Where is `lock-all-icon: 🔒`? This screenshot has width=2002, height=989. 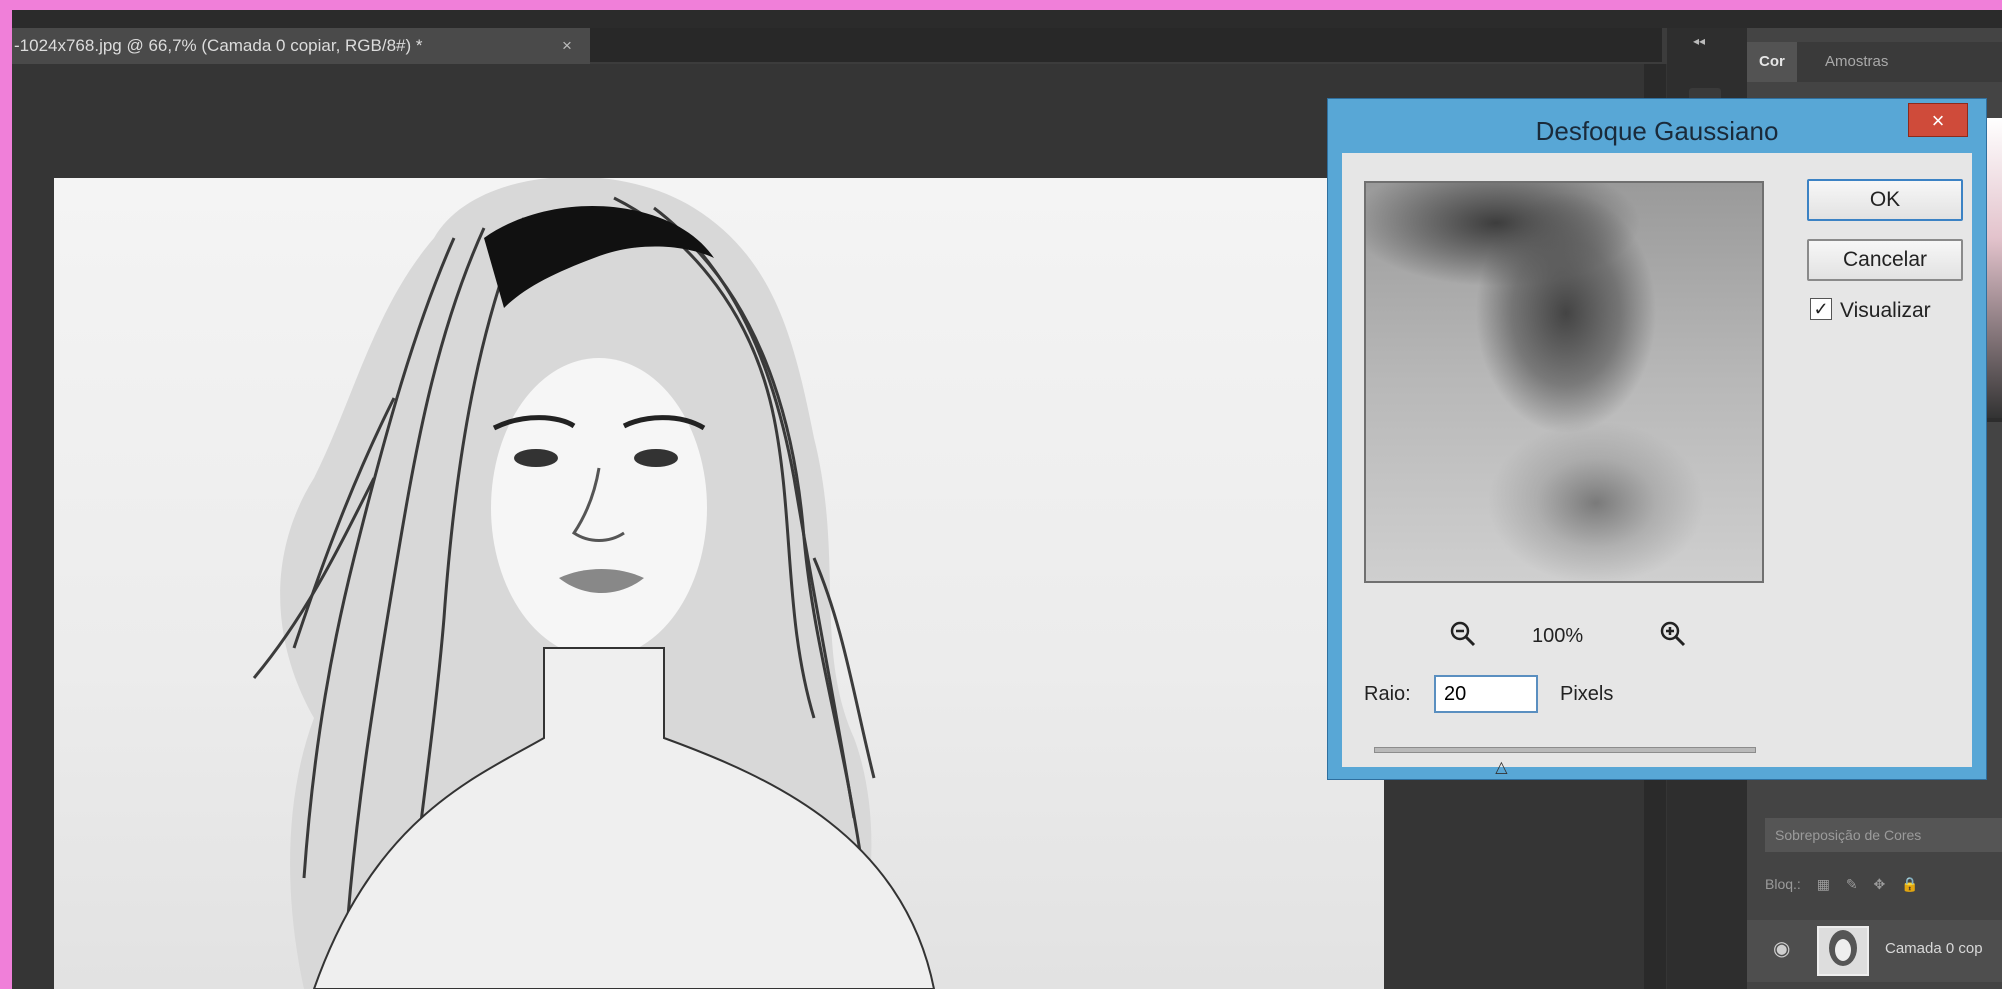 lock-all-icon: 🔒 is located at coordinates (1909, 884).